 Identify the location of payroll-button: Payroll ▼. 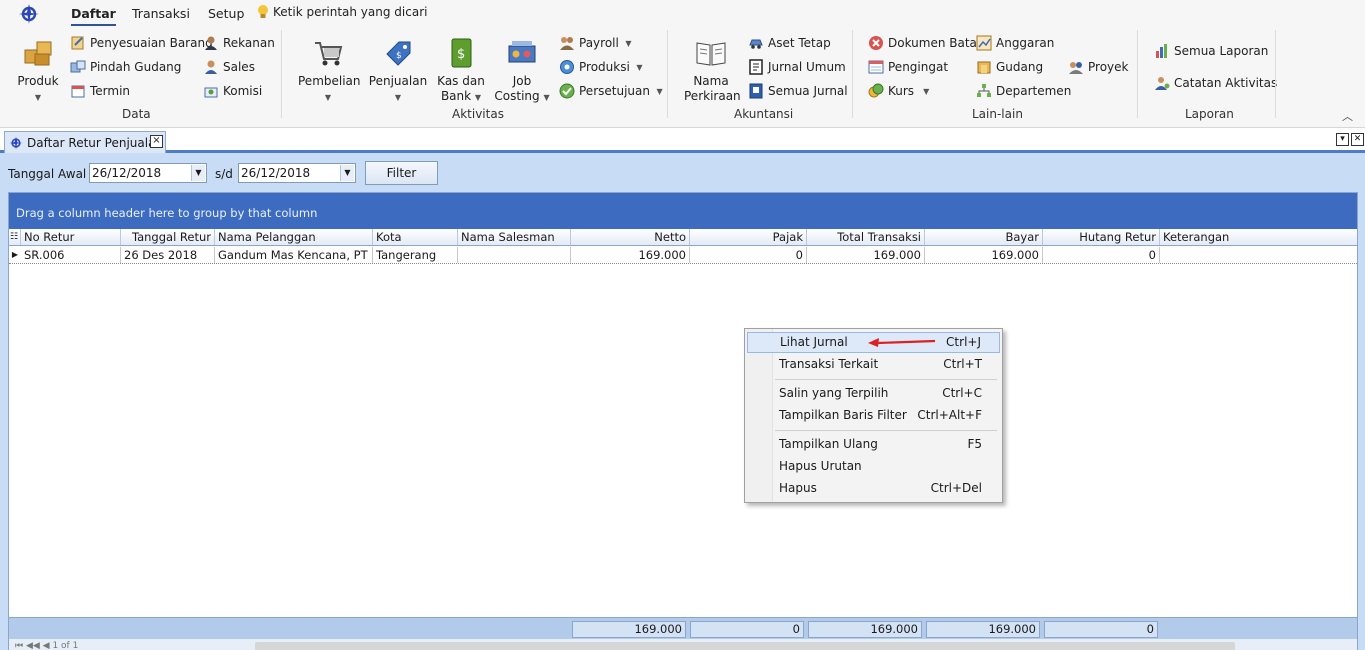
(595, 43).